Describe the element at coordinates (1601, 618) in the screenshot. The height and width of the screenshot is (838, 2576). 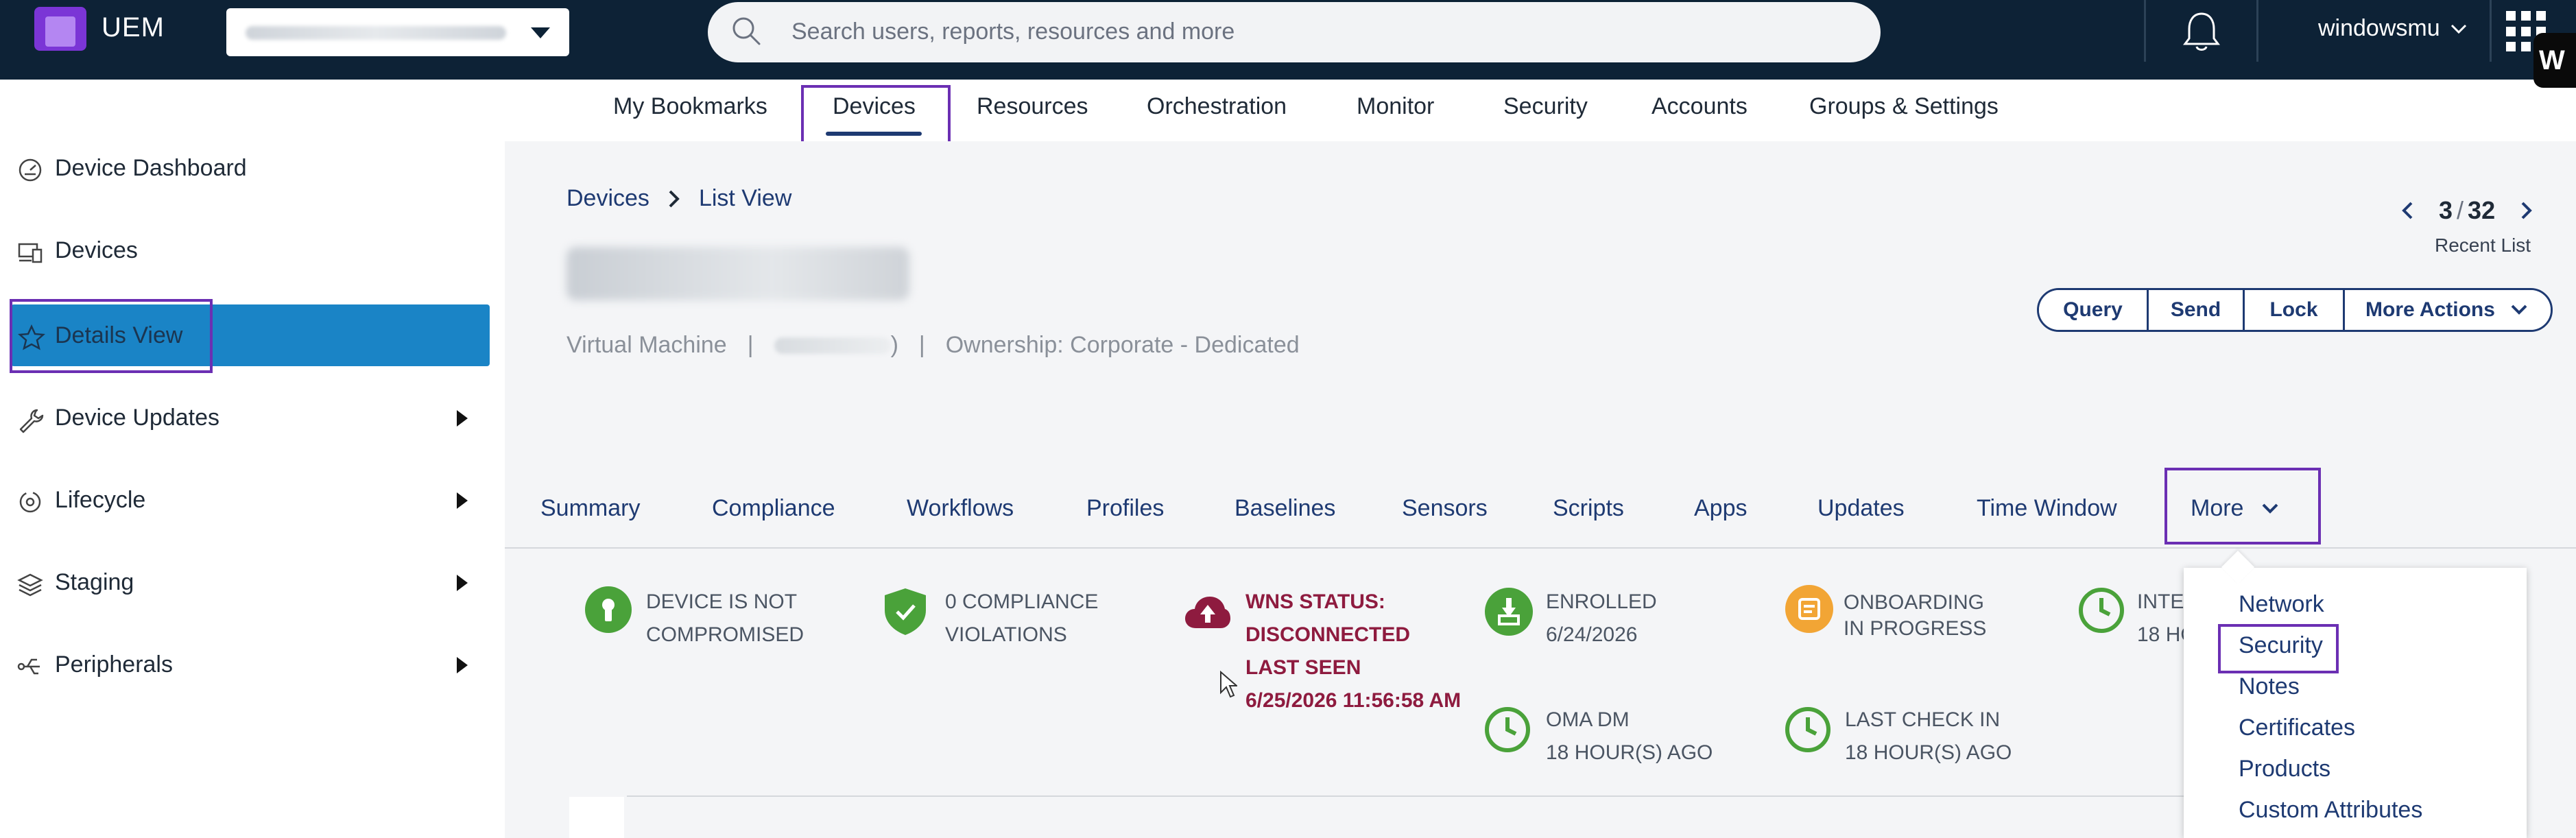
I see `status-enrolled: ENROLLED 6/24/2026` at that location.